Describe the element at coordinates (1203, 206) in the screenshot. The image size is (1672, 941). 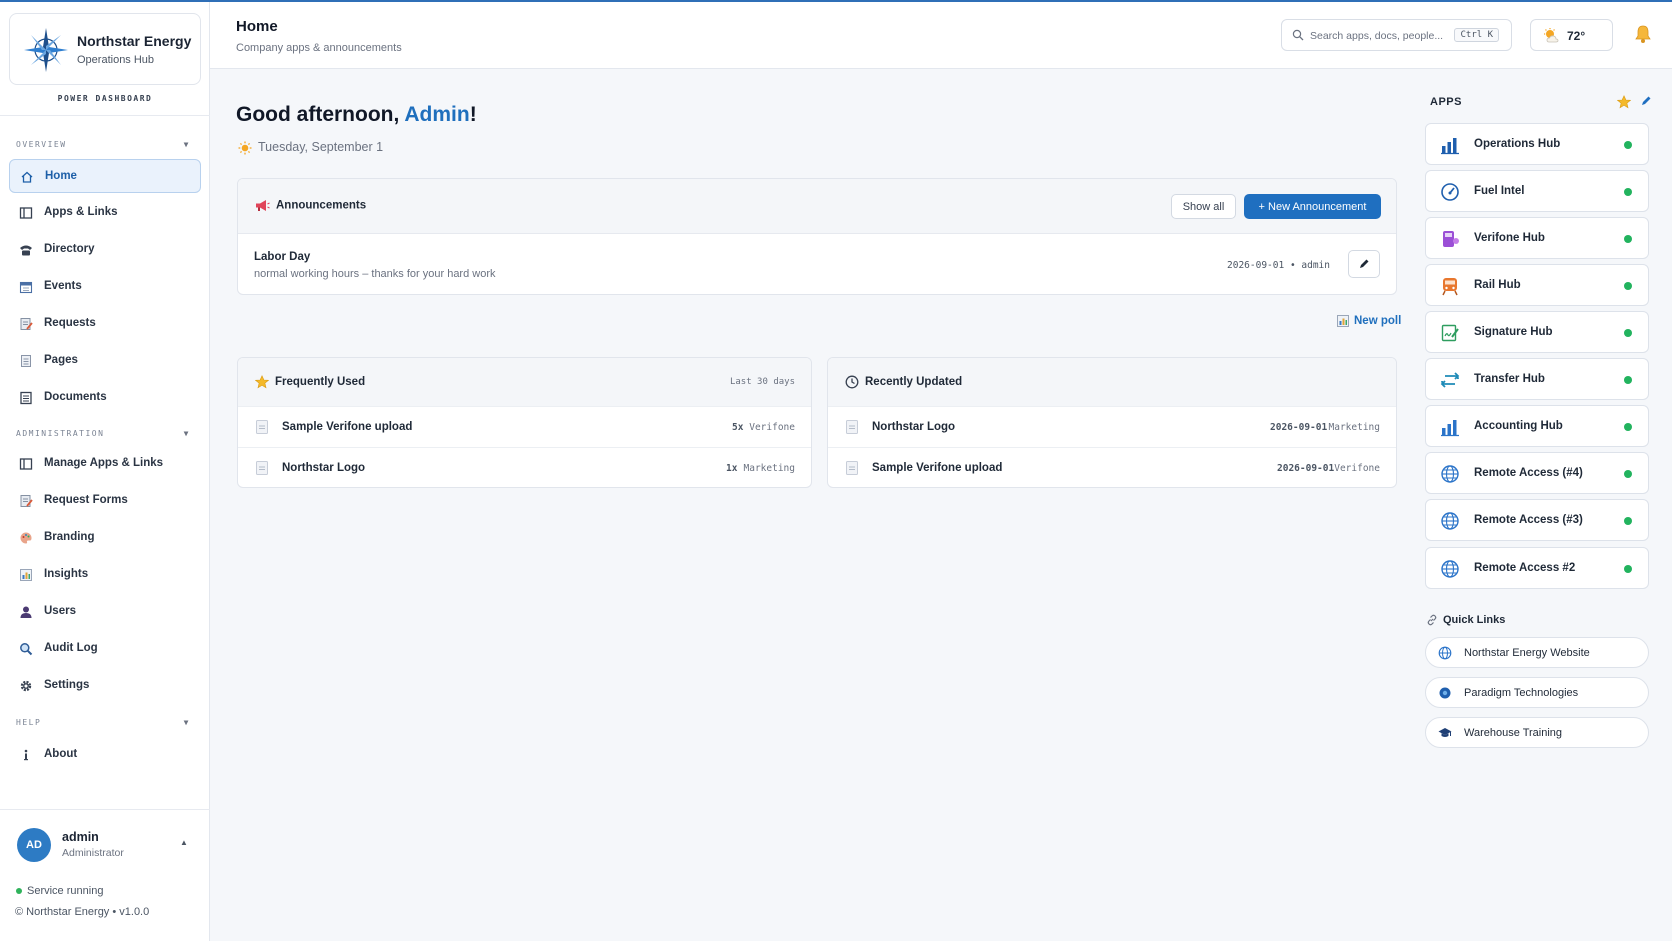
I see `show-all-button: Show all` at that location.